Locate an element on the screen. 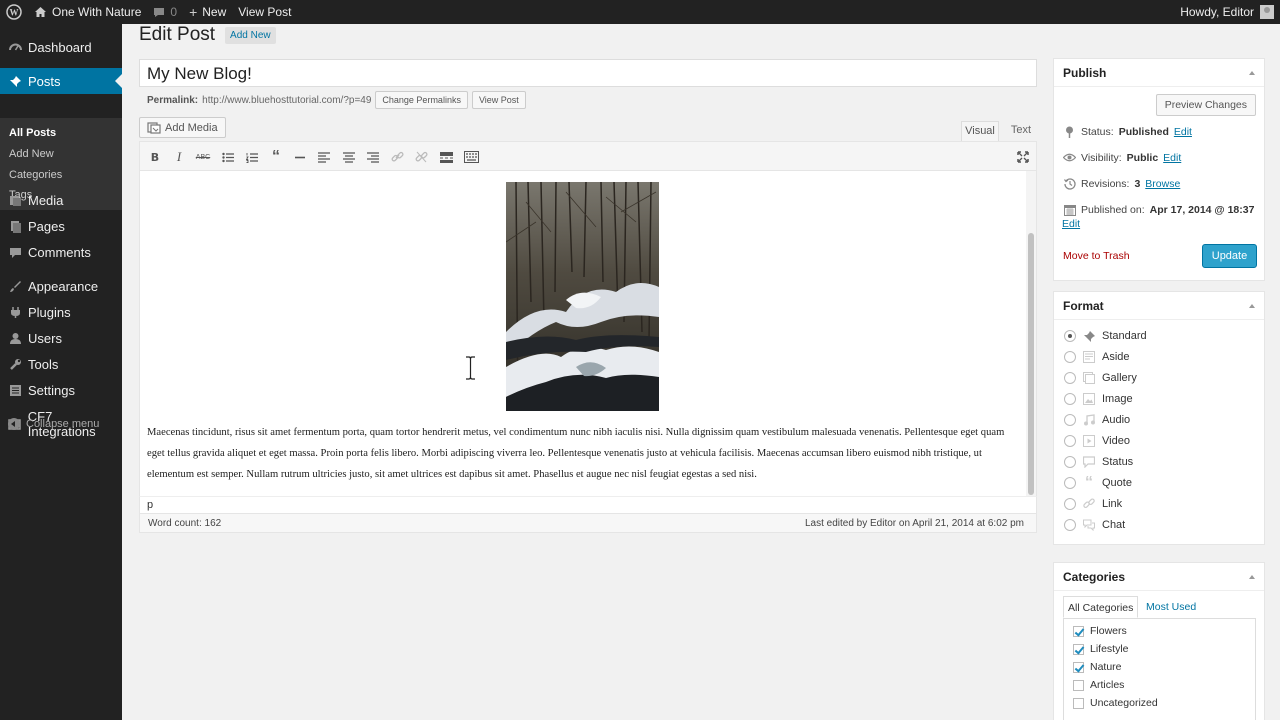  add-new-button: Add New is located at coordinates (250, 35).